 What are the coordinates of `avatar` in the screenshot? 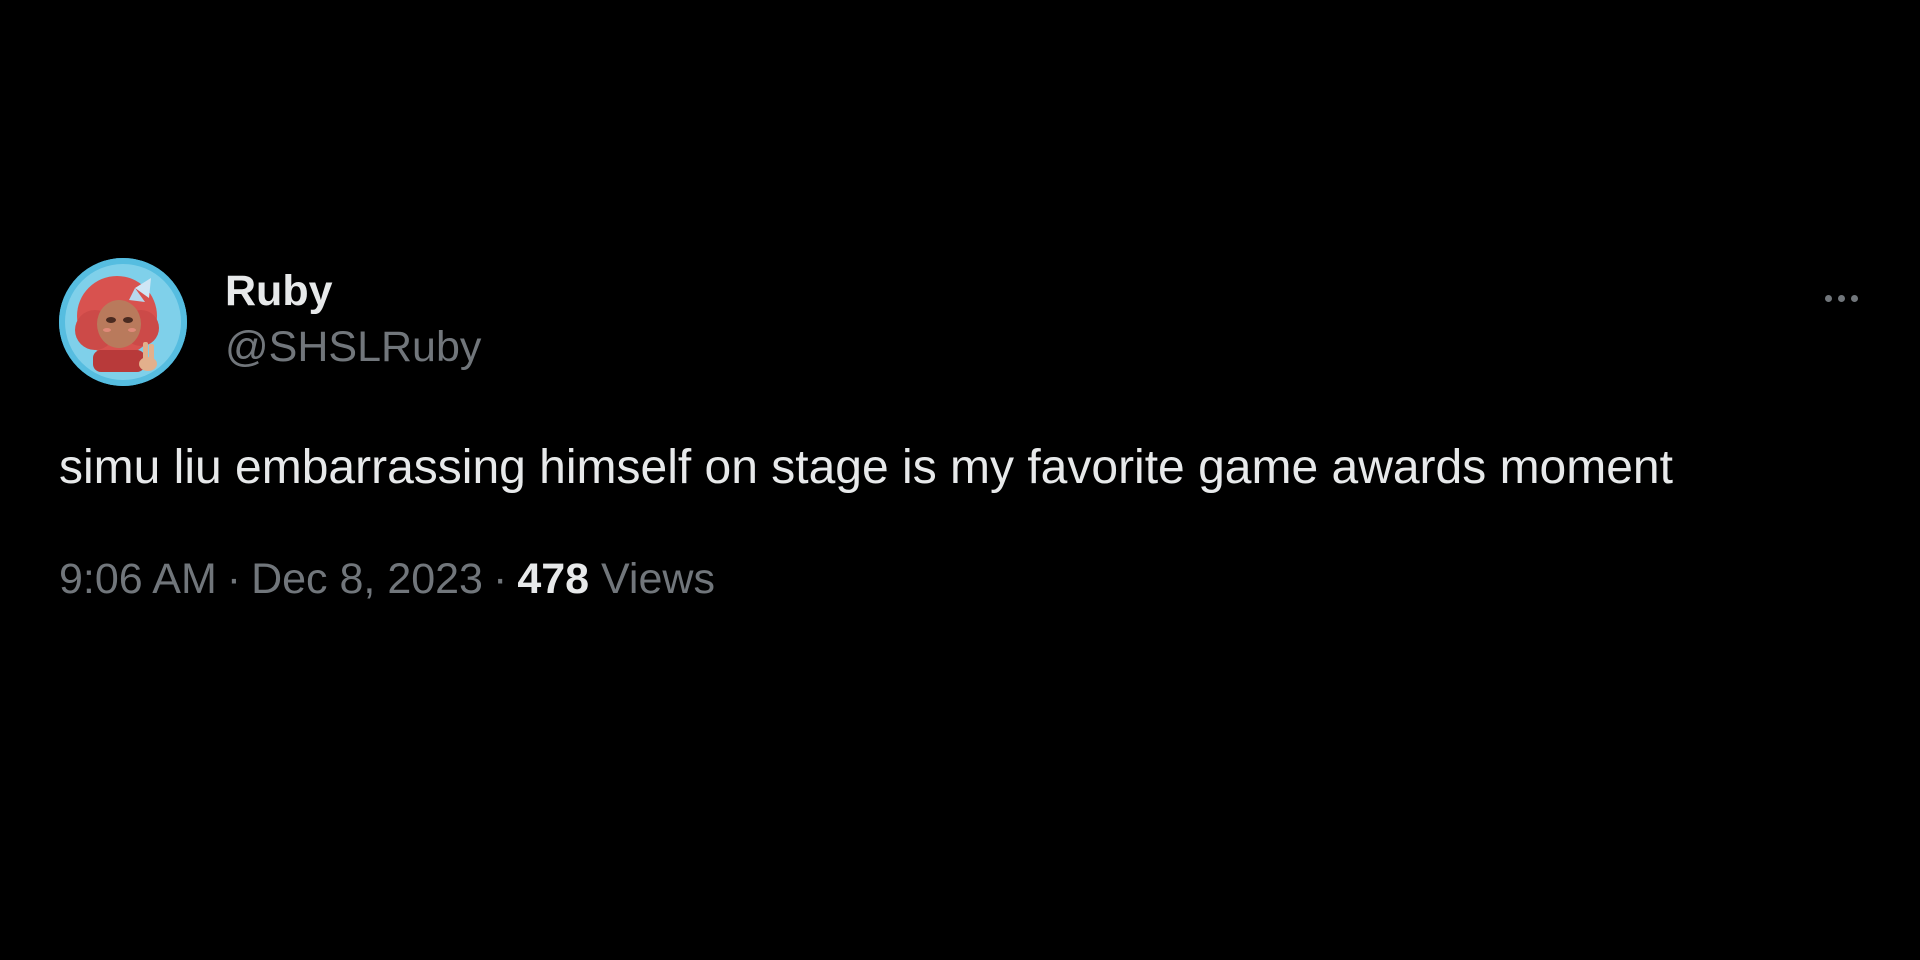 It's located at (123, 322).